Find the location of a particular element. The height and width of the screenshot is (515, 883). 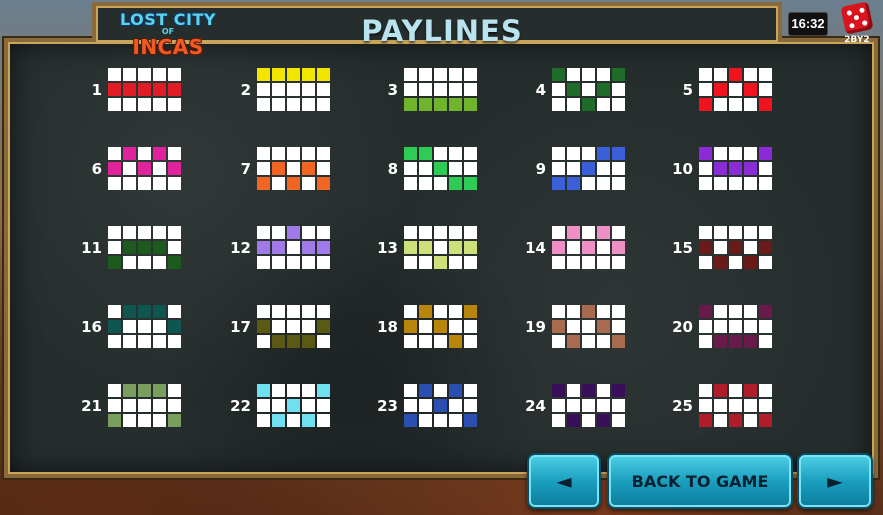

payline-number: 7 is located at coordinates (245, 169).